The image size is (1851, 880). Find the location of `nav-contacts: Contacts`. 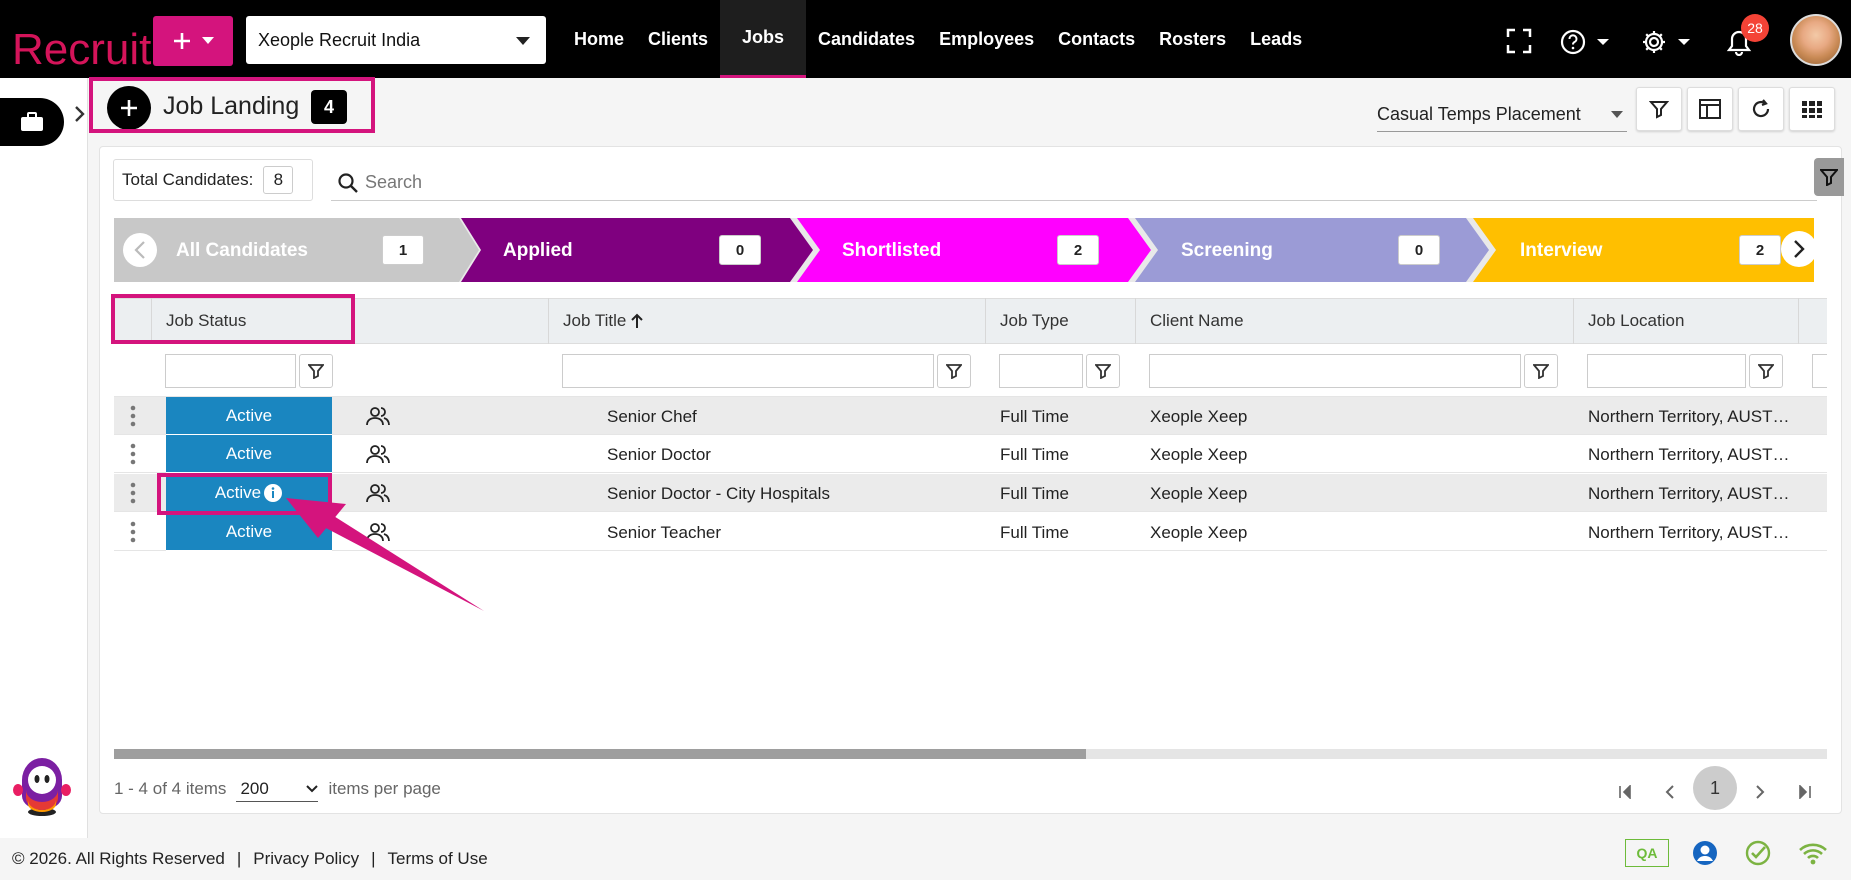

nav-contacts: Contacts is located at coordinates (1096, 39).